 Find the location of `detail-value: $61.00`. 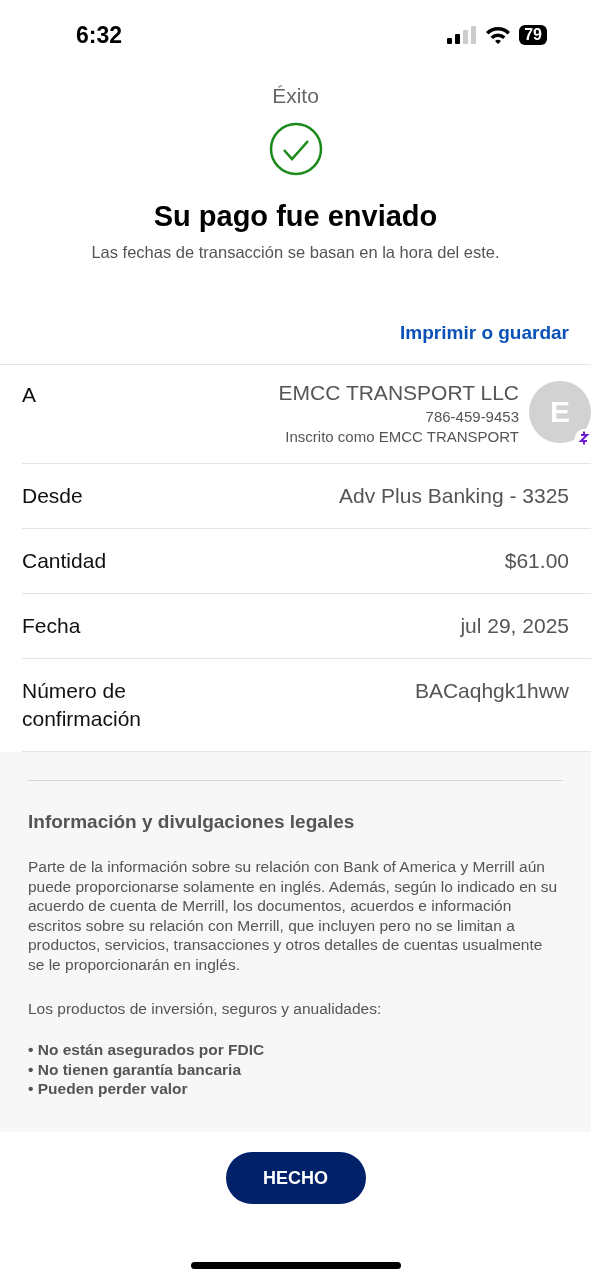

detail-value: $61.00 is located at coordinates (536, 561).